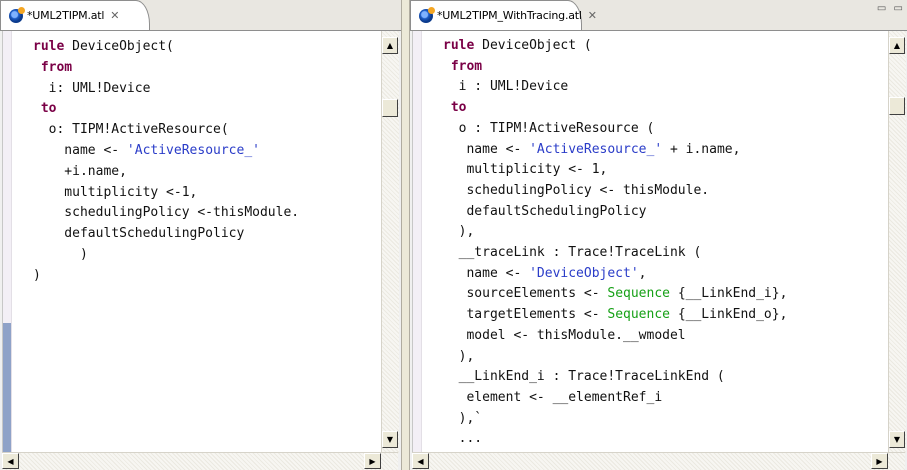 This screenshot has height=470, width=907. I want to click on arrow-left-icon: ◀, so click(420, 461).